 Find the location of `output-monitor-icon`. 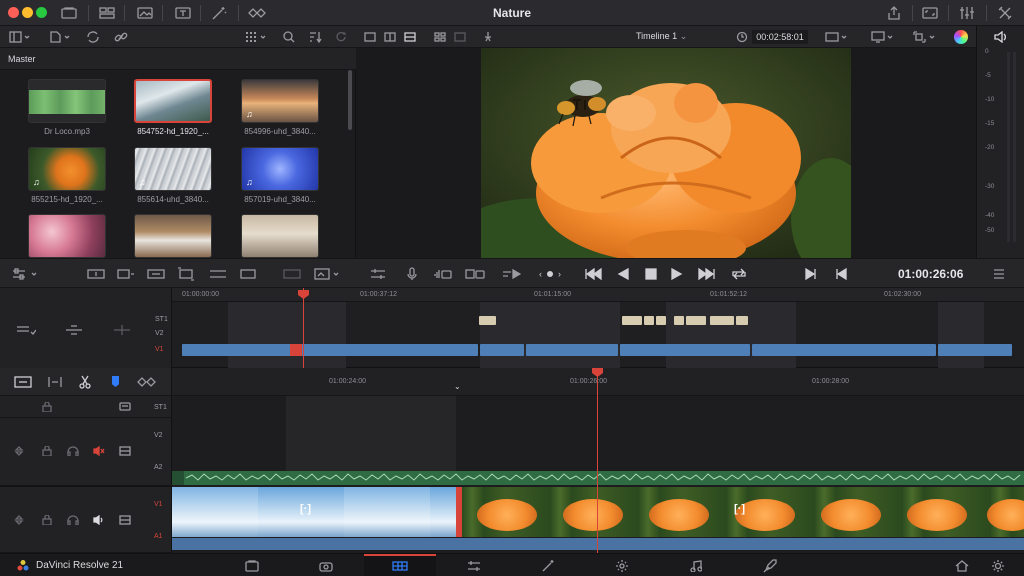

output-monitor-icon is located at coordinates (883, 37).